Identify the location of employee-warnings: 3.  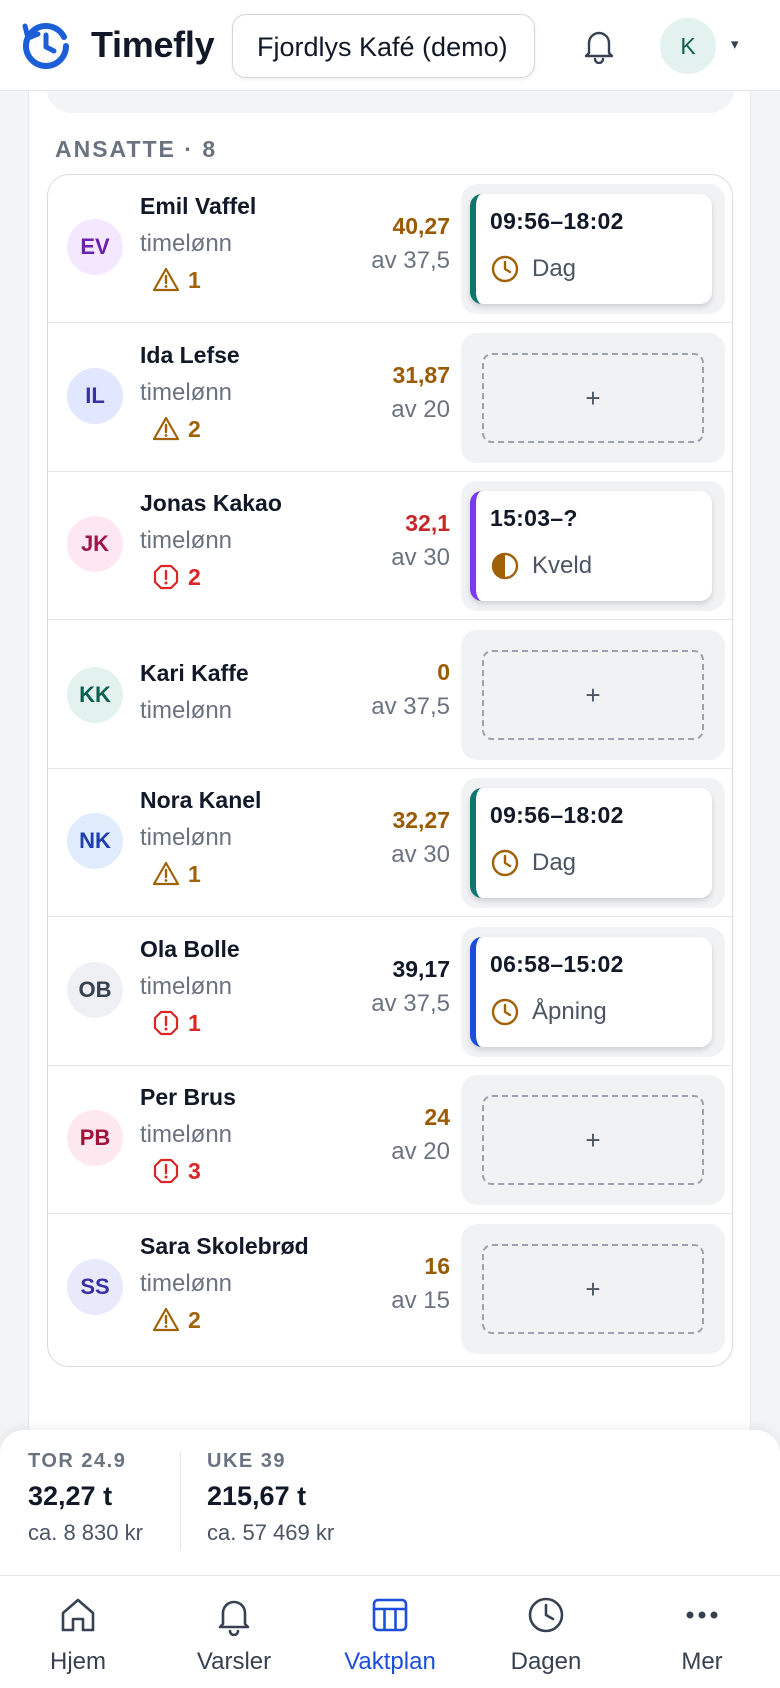
(176, 1171).